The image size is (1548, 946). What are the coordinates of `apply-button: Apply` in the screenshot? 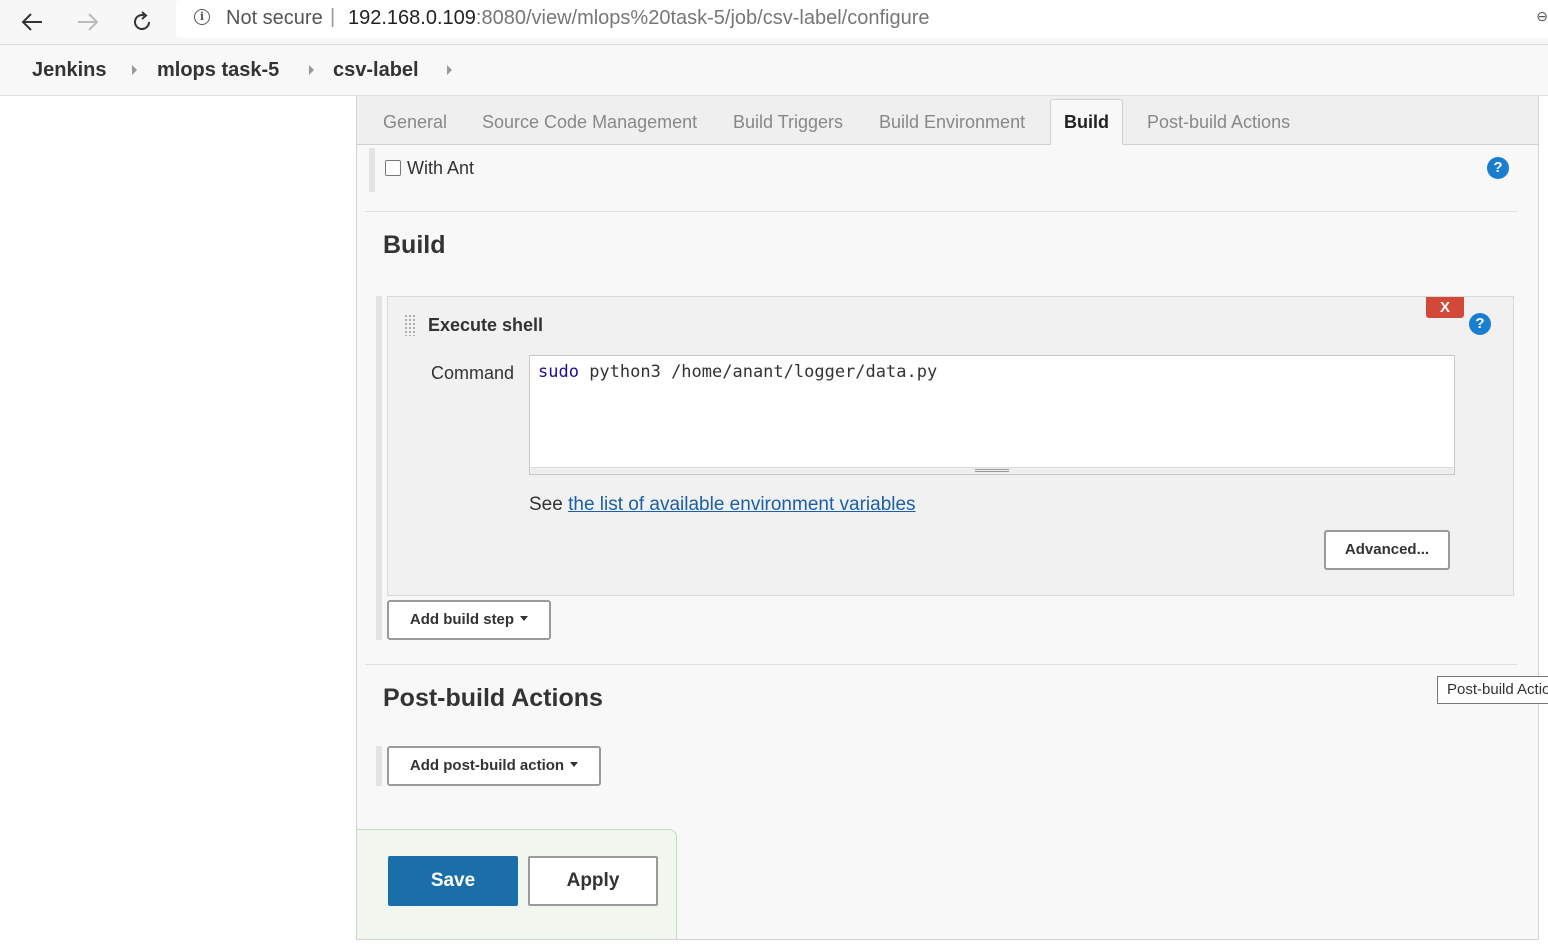 It's located at (593, 881).